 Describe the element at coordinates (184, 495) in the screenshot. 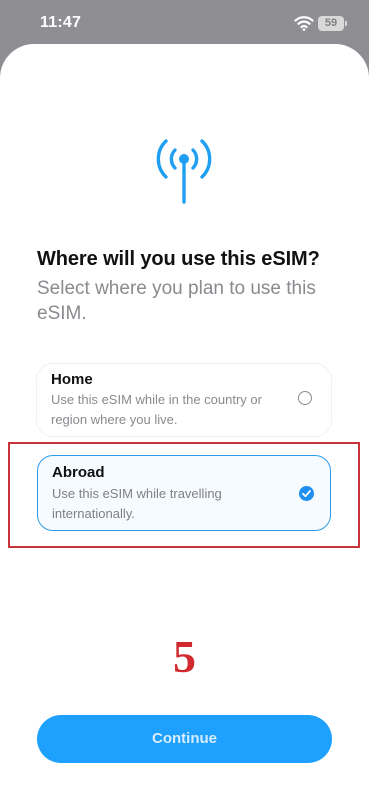

I see `annotation-highlight-box` at that location.